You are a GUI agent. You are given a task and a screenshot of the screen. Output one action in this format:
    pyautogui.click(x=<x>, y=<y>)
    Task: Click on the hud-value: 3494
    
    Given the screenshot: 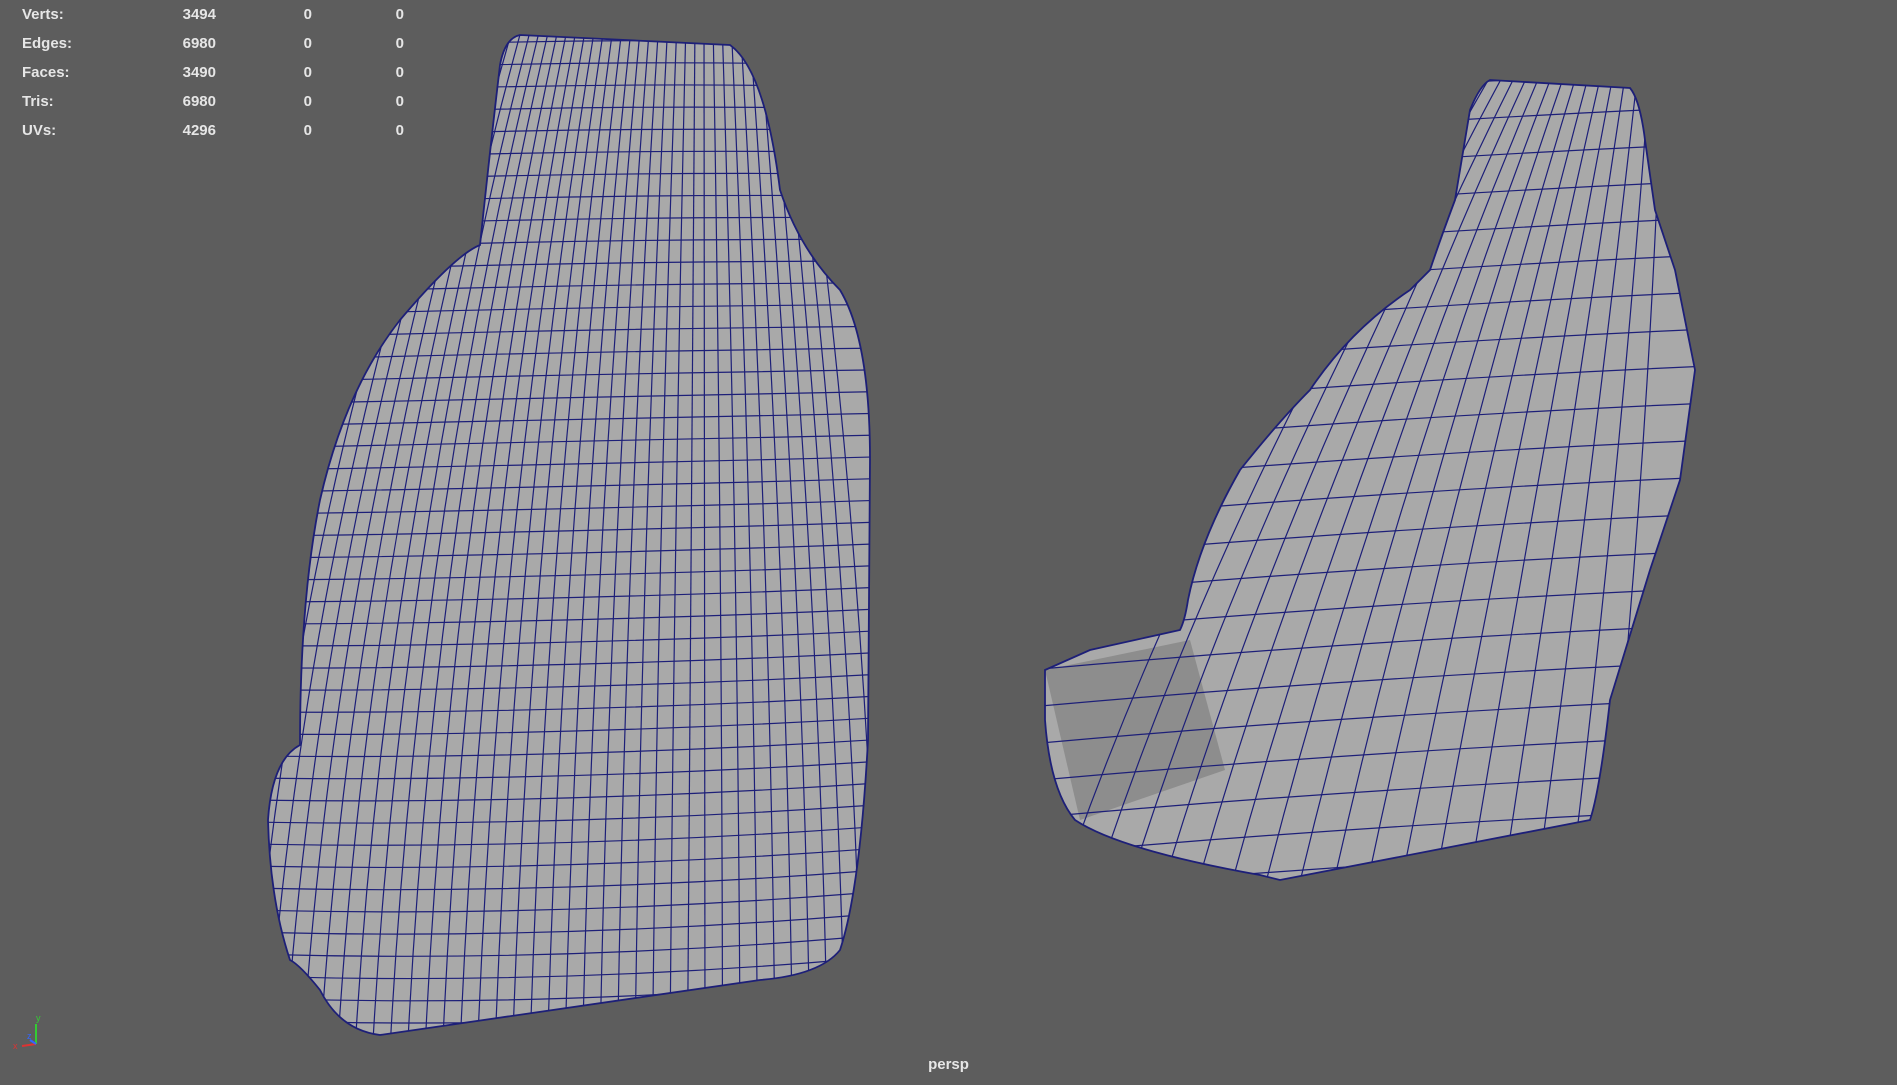 What is the action you would take?
    pyautogui.click(x=199, y=14)
    